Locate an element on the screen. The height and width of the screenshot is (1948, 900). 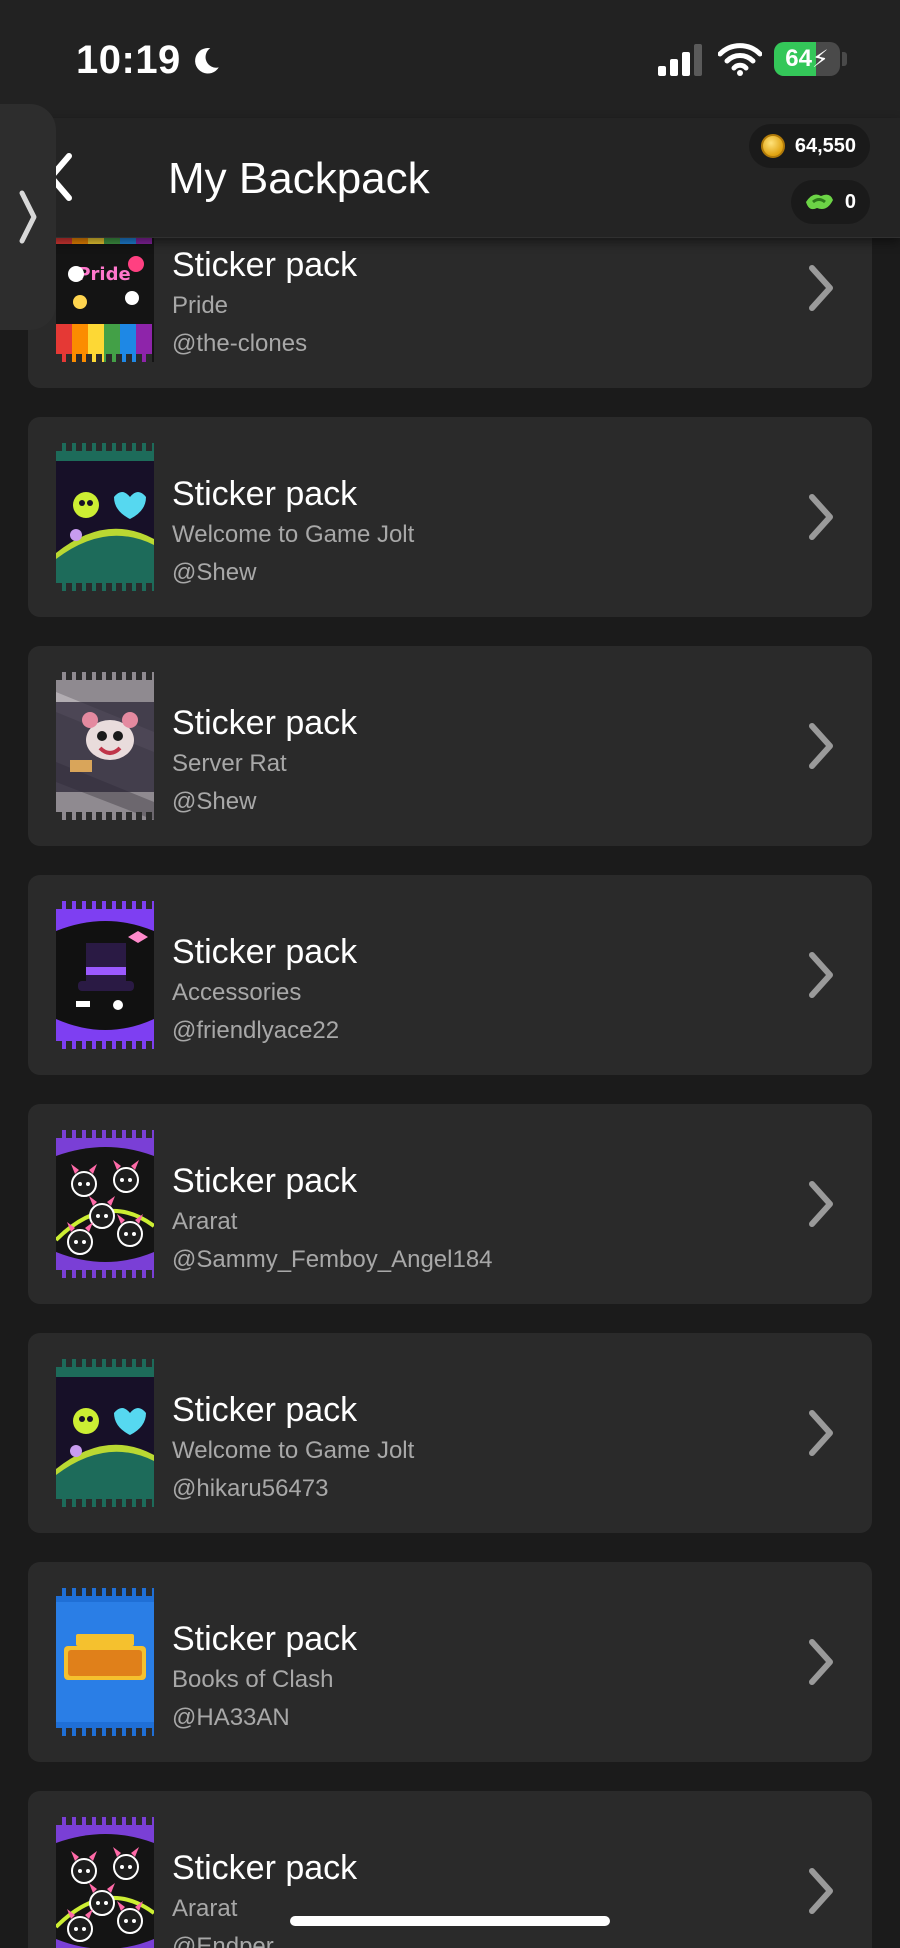
coin-icon is located at coordinates (772, 146).